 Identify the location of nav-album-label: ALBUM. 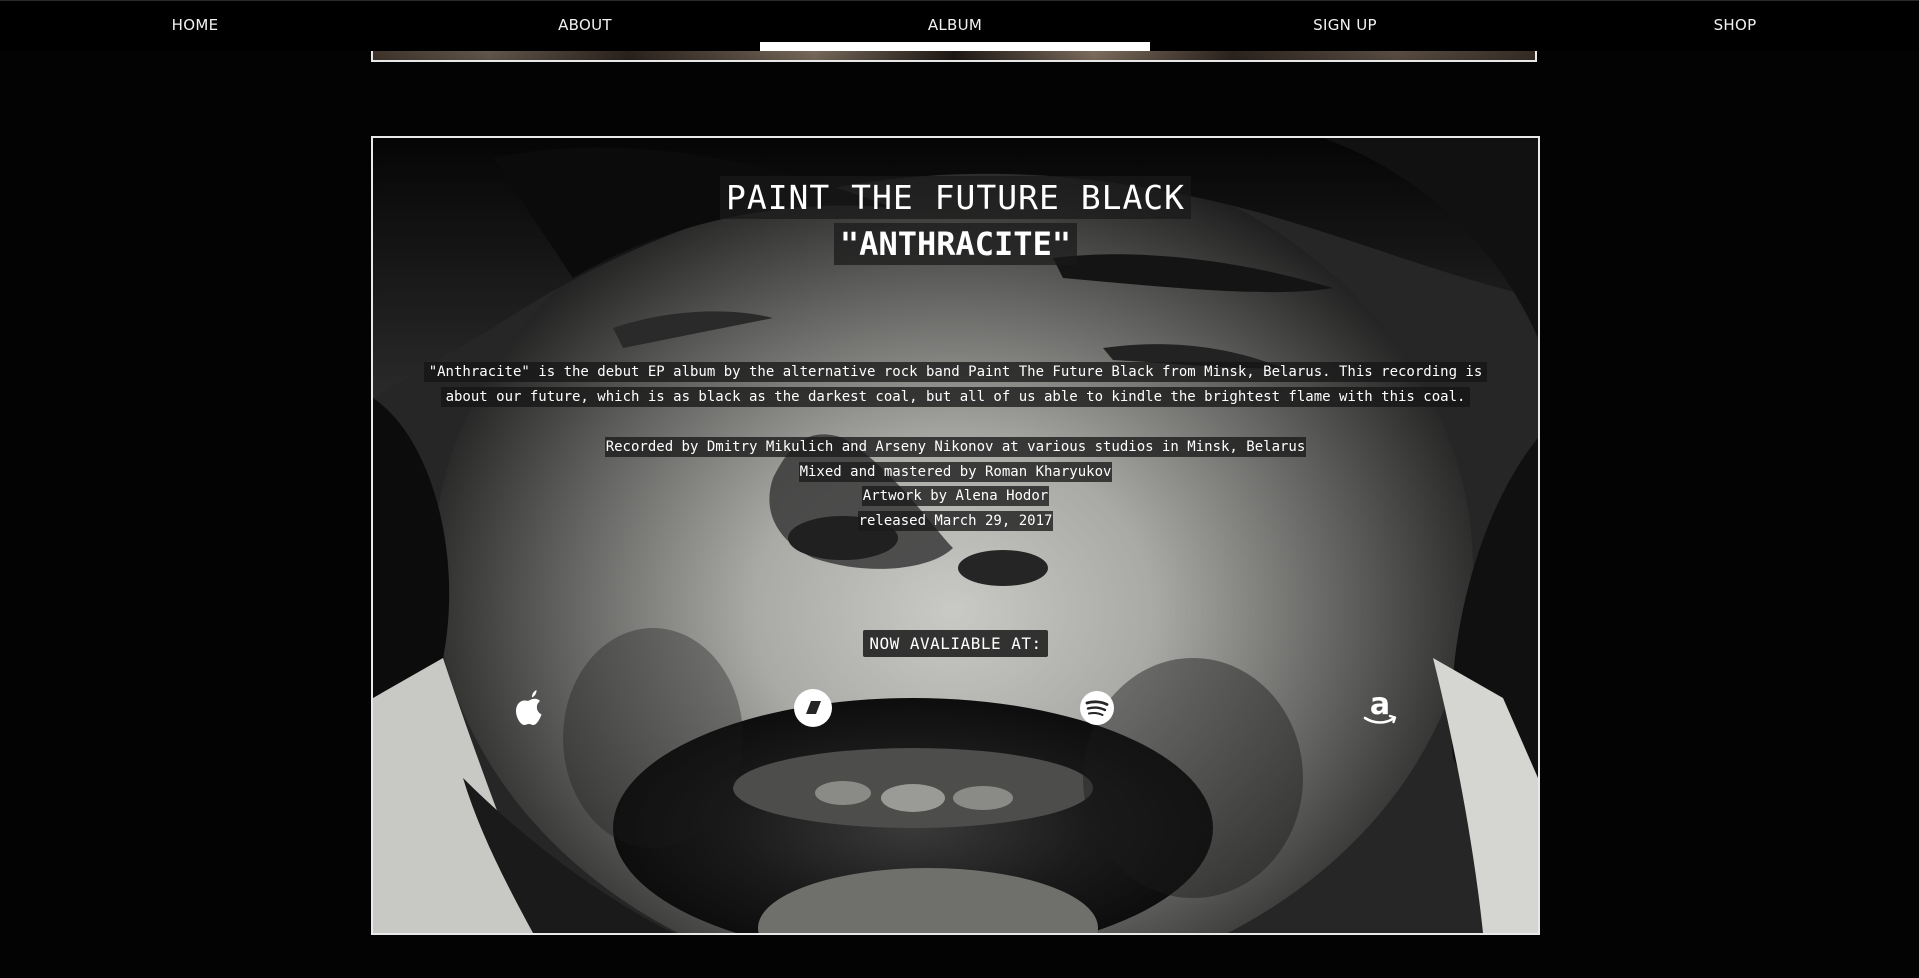
(955, 25).